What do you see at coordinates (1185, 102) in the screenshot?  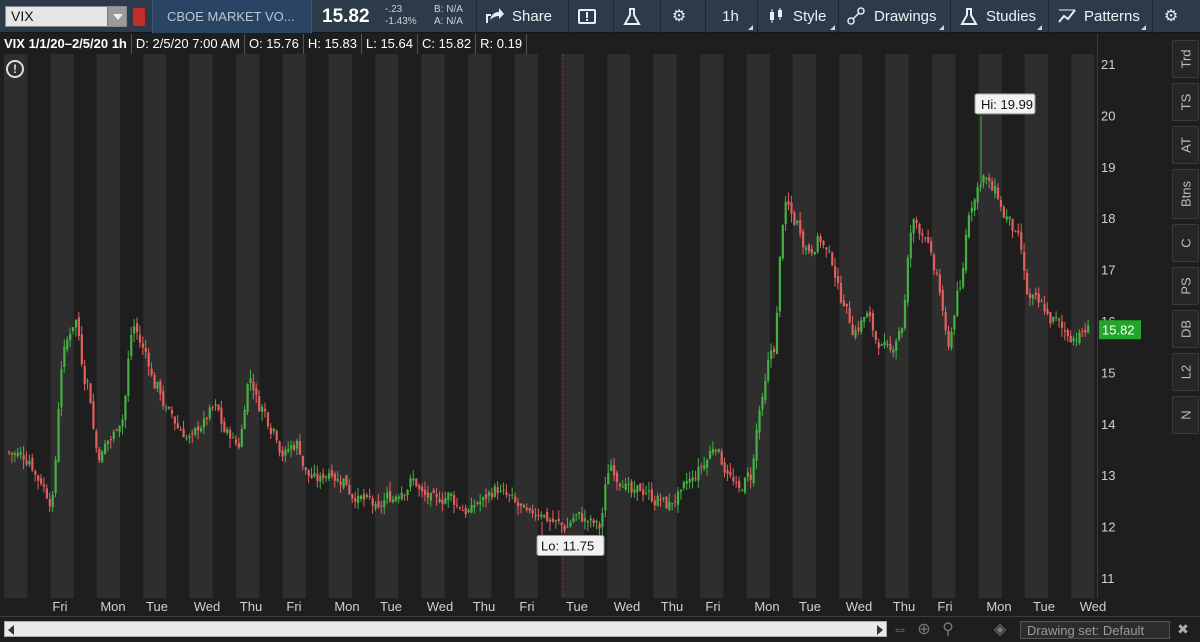 I see `tab-ts: TS` at bounding box center [1185, 102].